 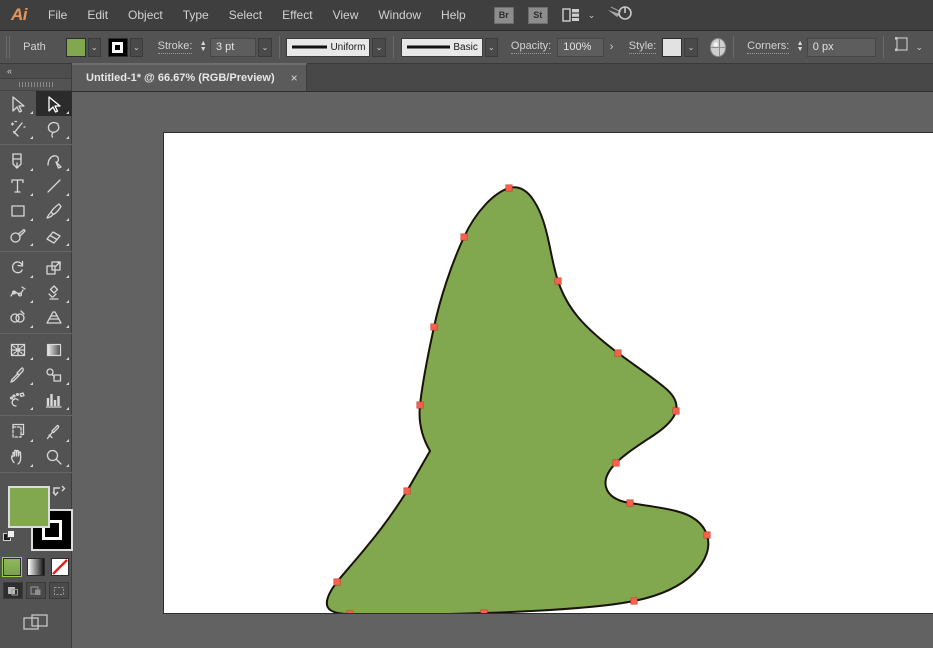 What do you see at coordinates (18, 374) in the screenshot?
I see `eyedropper-tool` at bounding box center [18, 374].